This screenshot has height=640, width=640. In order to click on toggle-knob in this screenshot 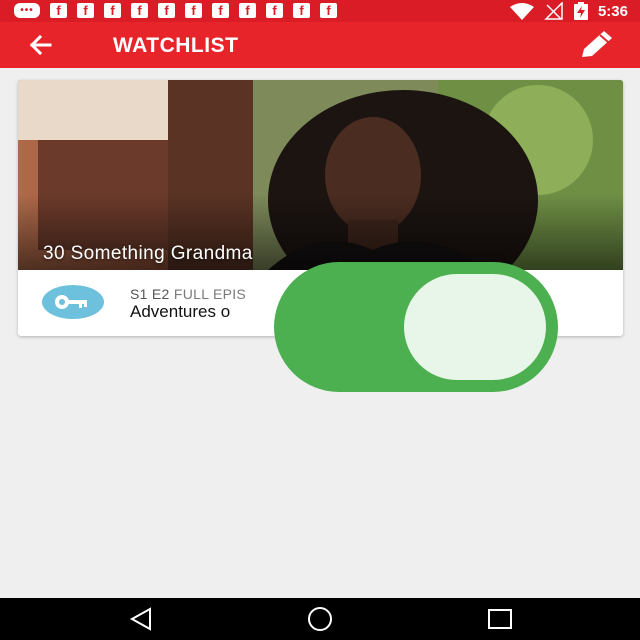, I will do `click(475, 327)`.